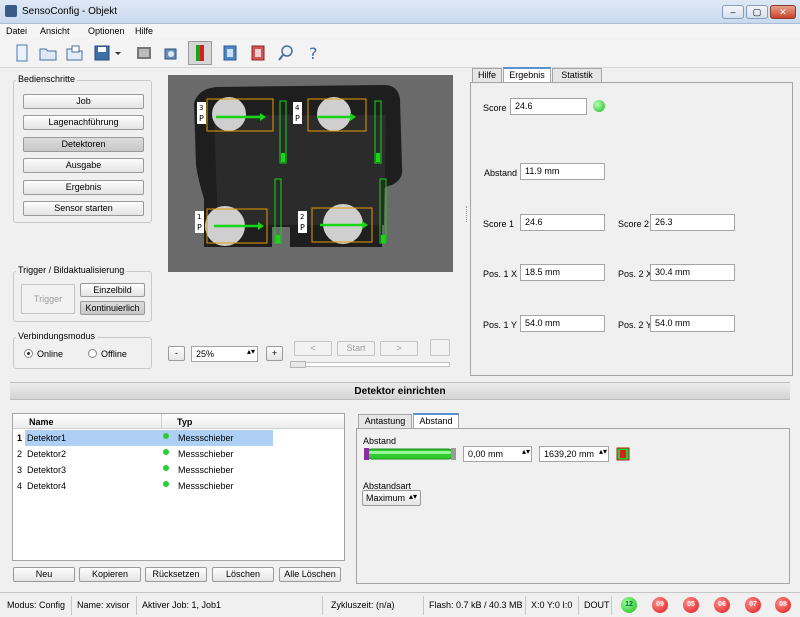 The width and height of the screenshot is (800, 617). I want to click on menu-datei: Datei, so click(16, 31).